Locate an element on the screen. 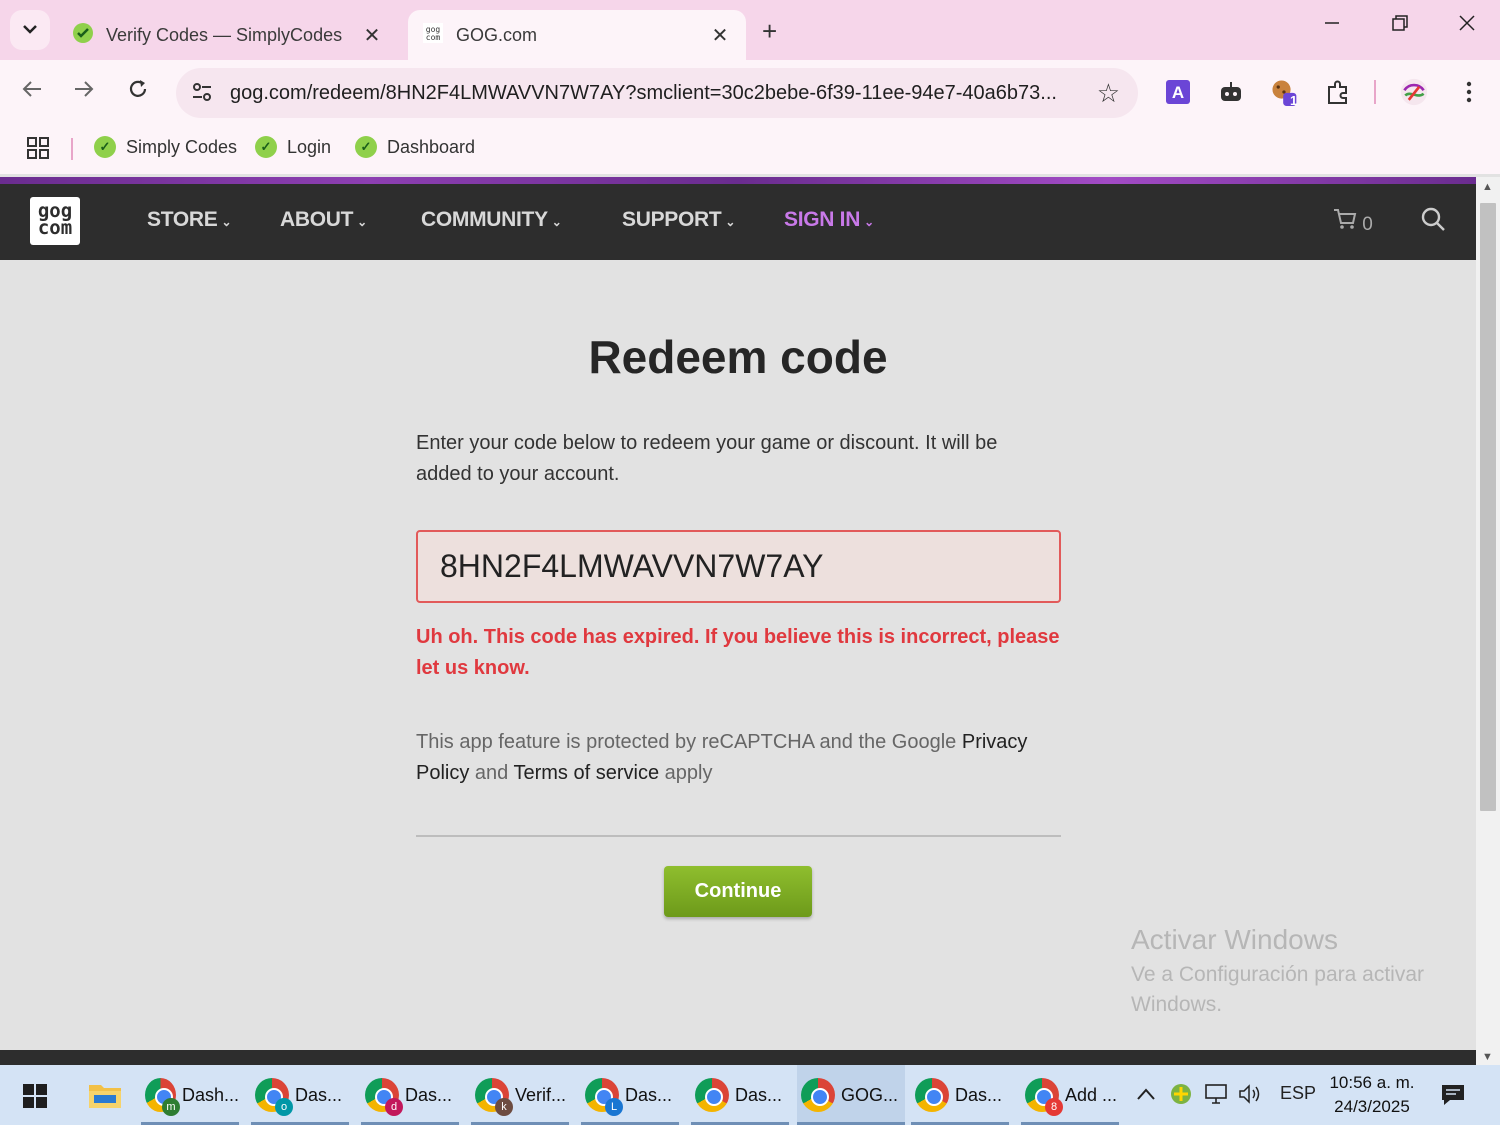  notifications-icon is located at coordinates (1453, 1097).